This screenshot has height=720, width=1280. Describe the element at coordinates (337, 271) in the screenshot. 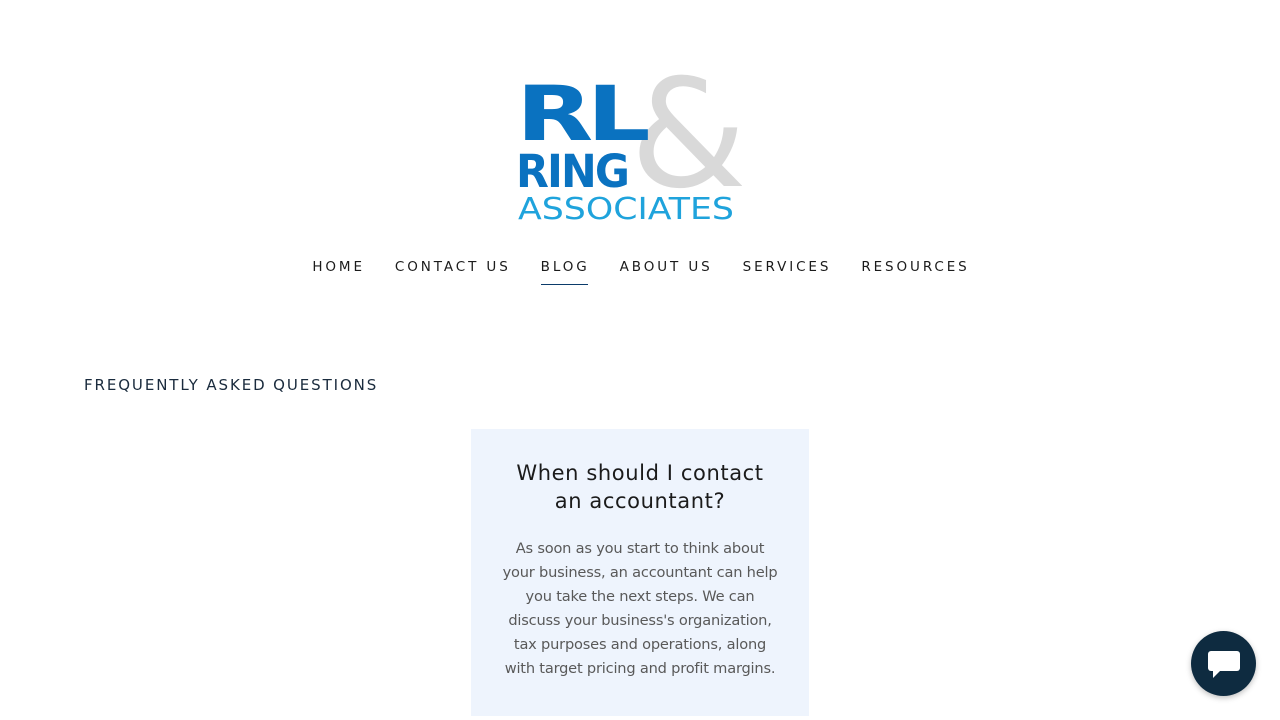

I see `nav-item-home: HOME` at that location.